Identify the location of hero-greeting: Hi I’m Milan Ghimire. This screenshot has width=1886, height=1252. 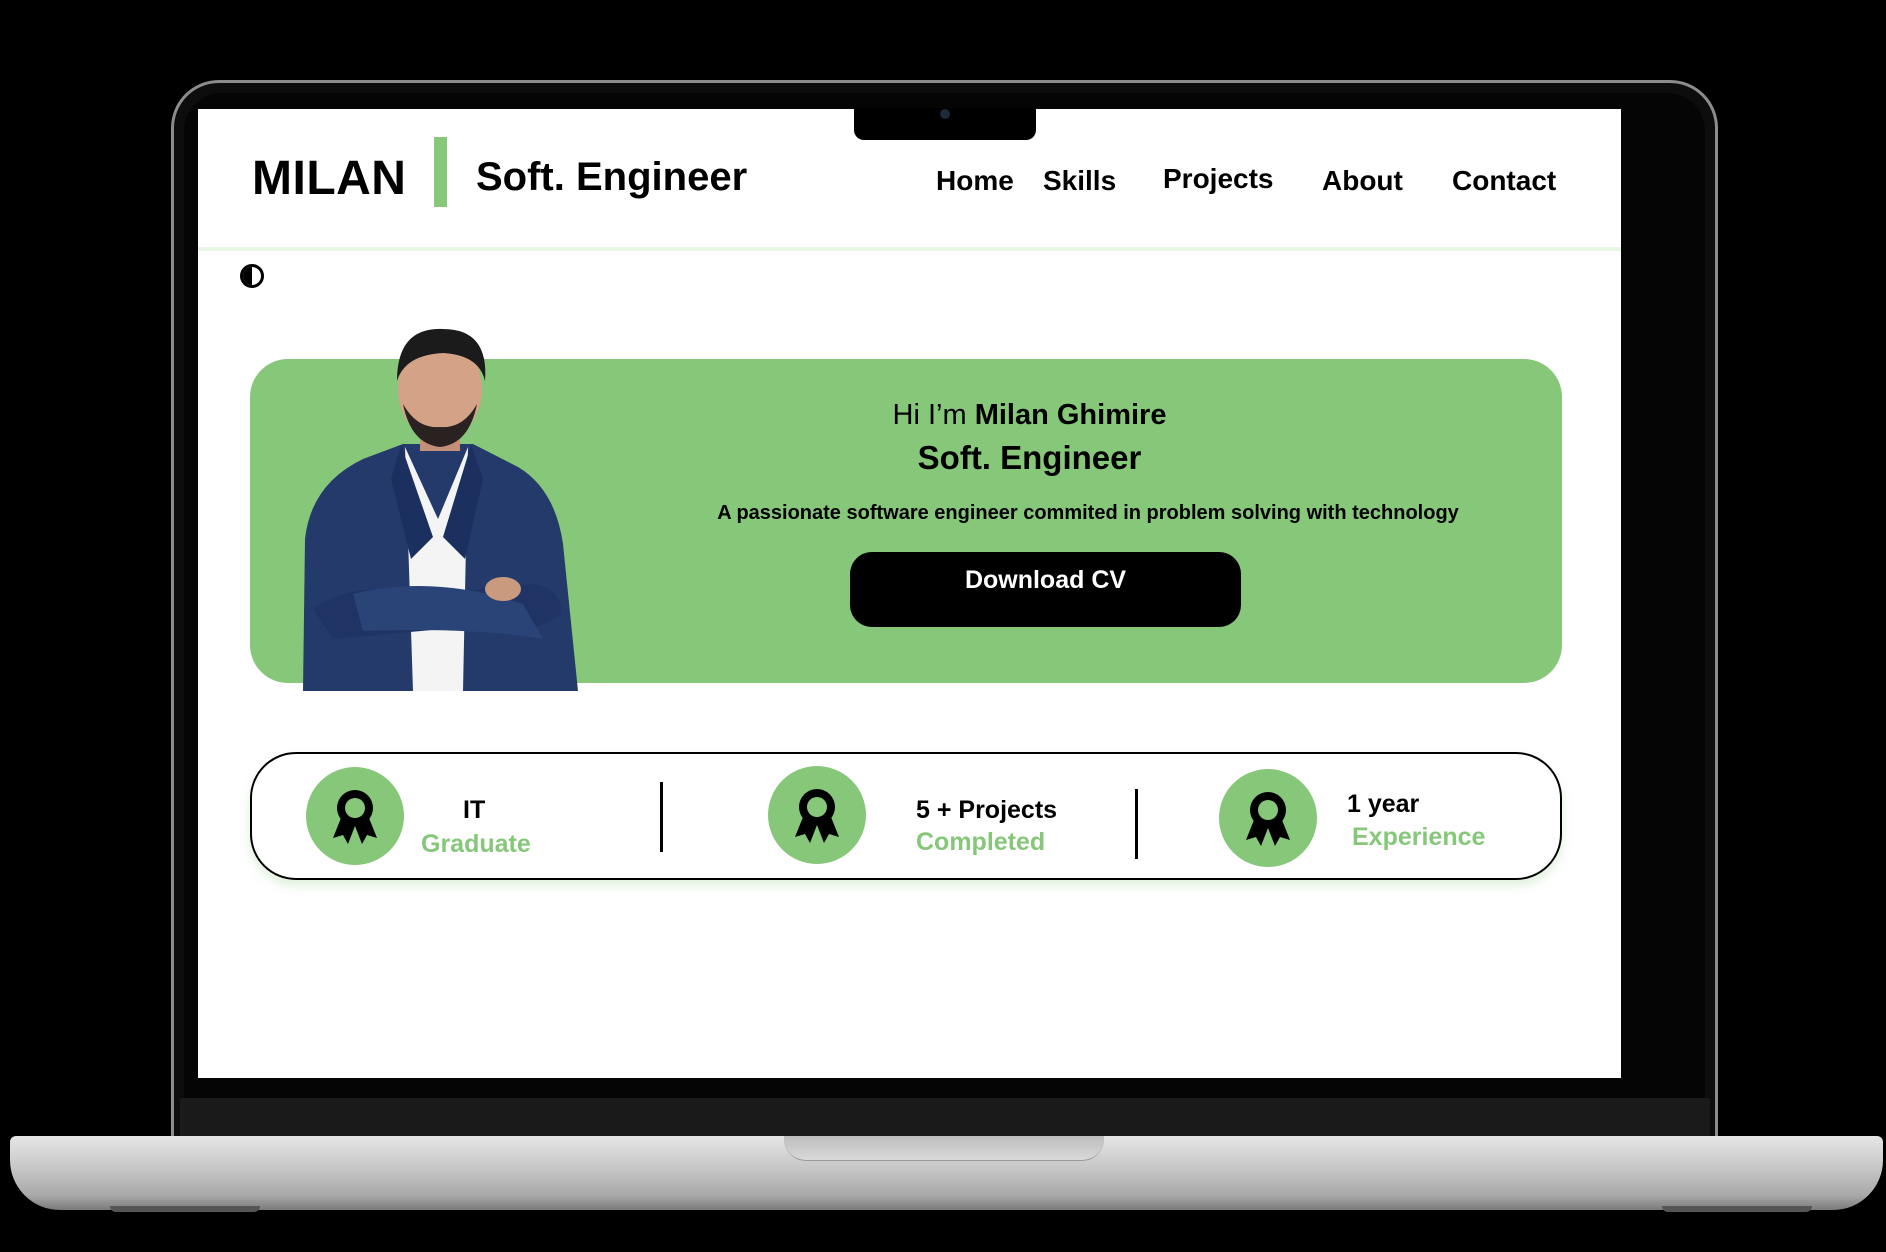
(909, 415).